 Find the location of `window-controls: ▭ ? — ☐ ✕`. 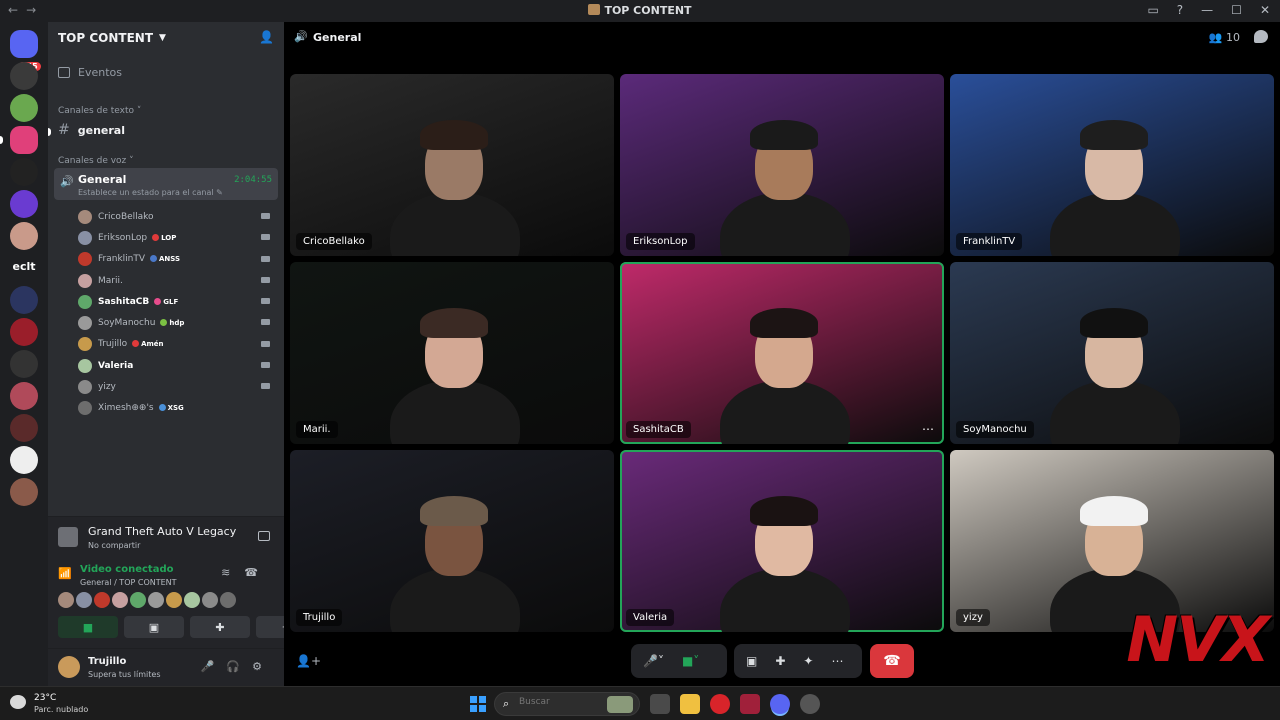

window-controls: ▭ ? — ☐ ✕ is located at coordinates (1208, 10).